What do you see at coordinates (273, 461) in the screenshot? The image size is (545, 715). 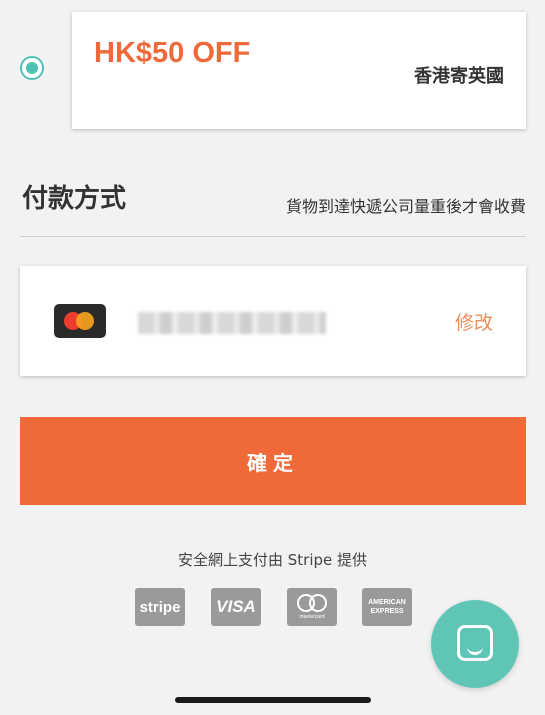 I see `confirm-button: 確定` at bounding box center [273, 461].